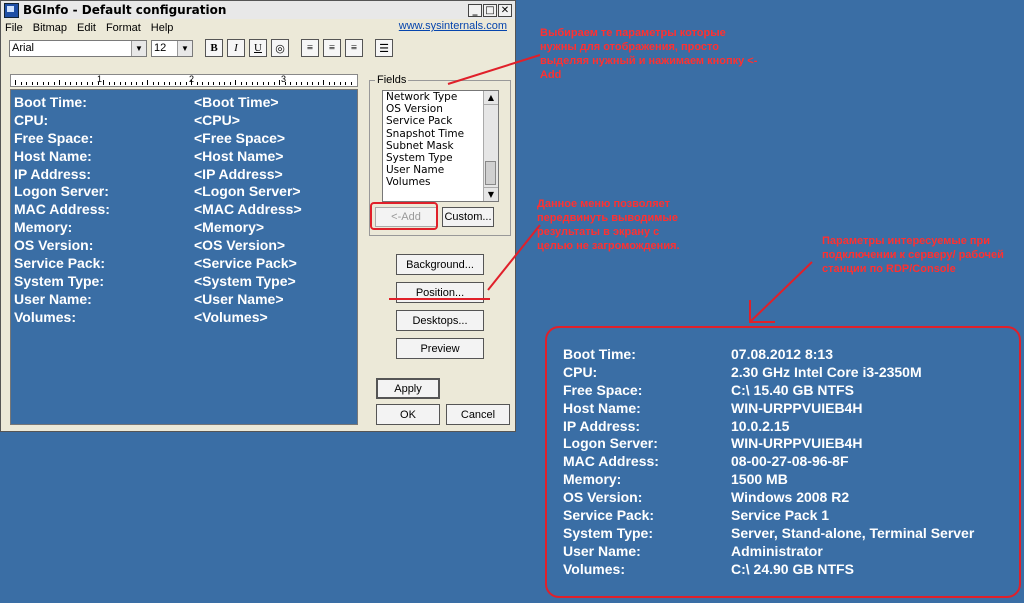 Image resolution: width=1024 pixels, height=603 pixels. Describe the element at coordinates (790, 461) in the screenshot. I see `info-value: 08-00-27-08-96-8F` at that location.